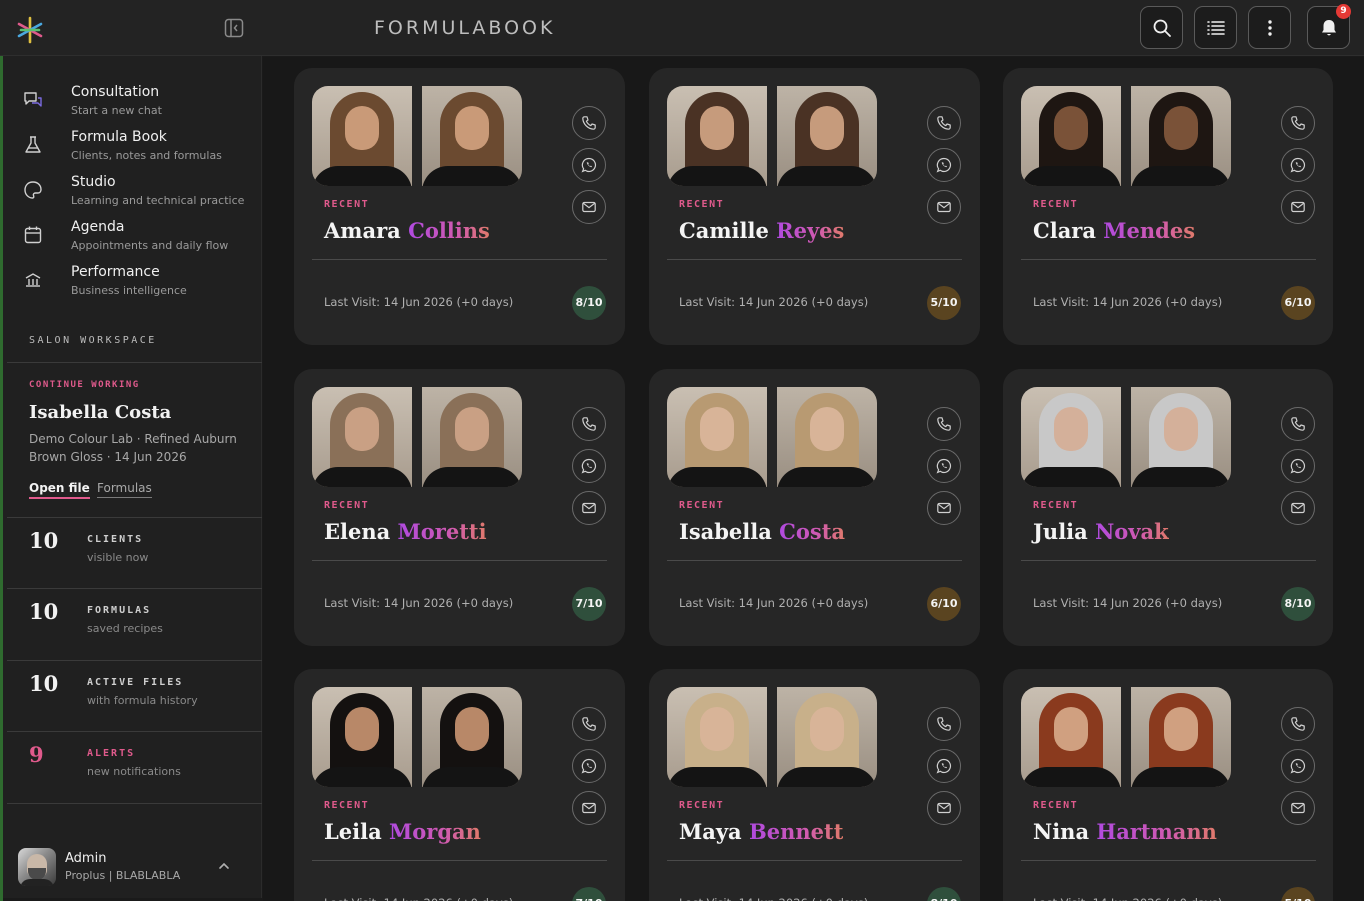  I want to click on nav-label: Performance, so click(115, 272).